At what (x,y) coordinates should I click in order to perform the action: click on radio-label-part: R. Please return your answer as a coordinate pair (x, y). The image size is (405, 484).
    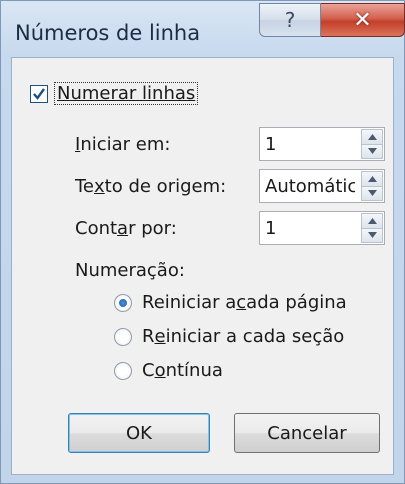
    Looking at the image, I should click on (148, 336).